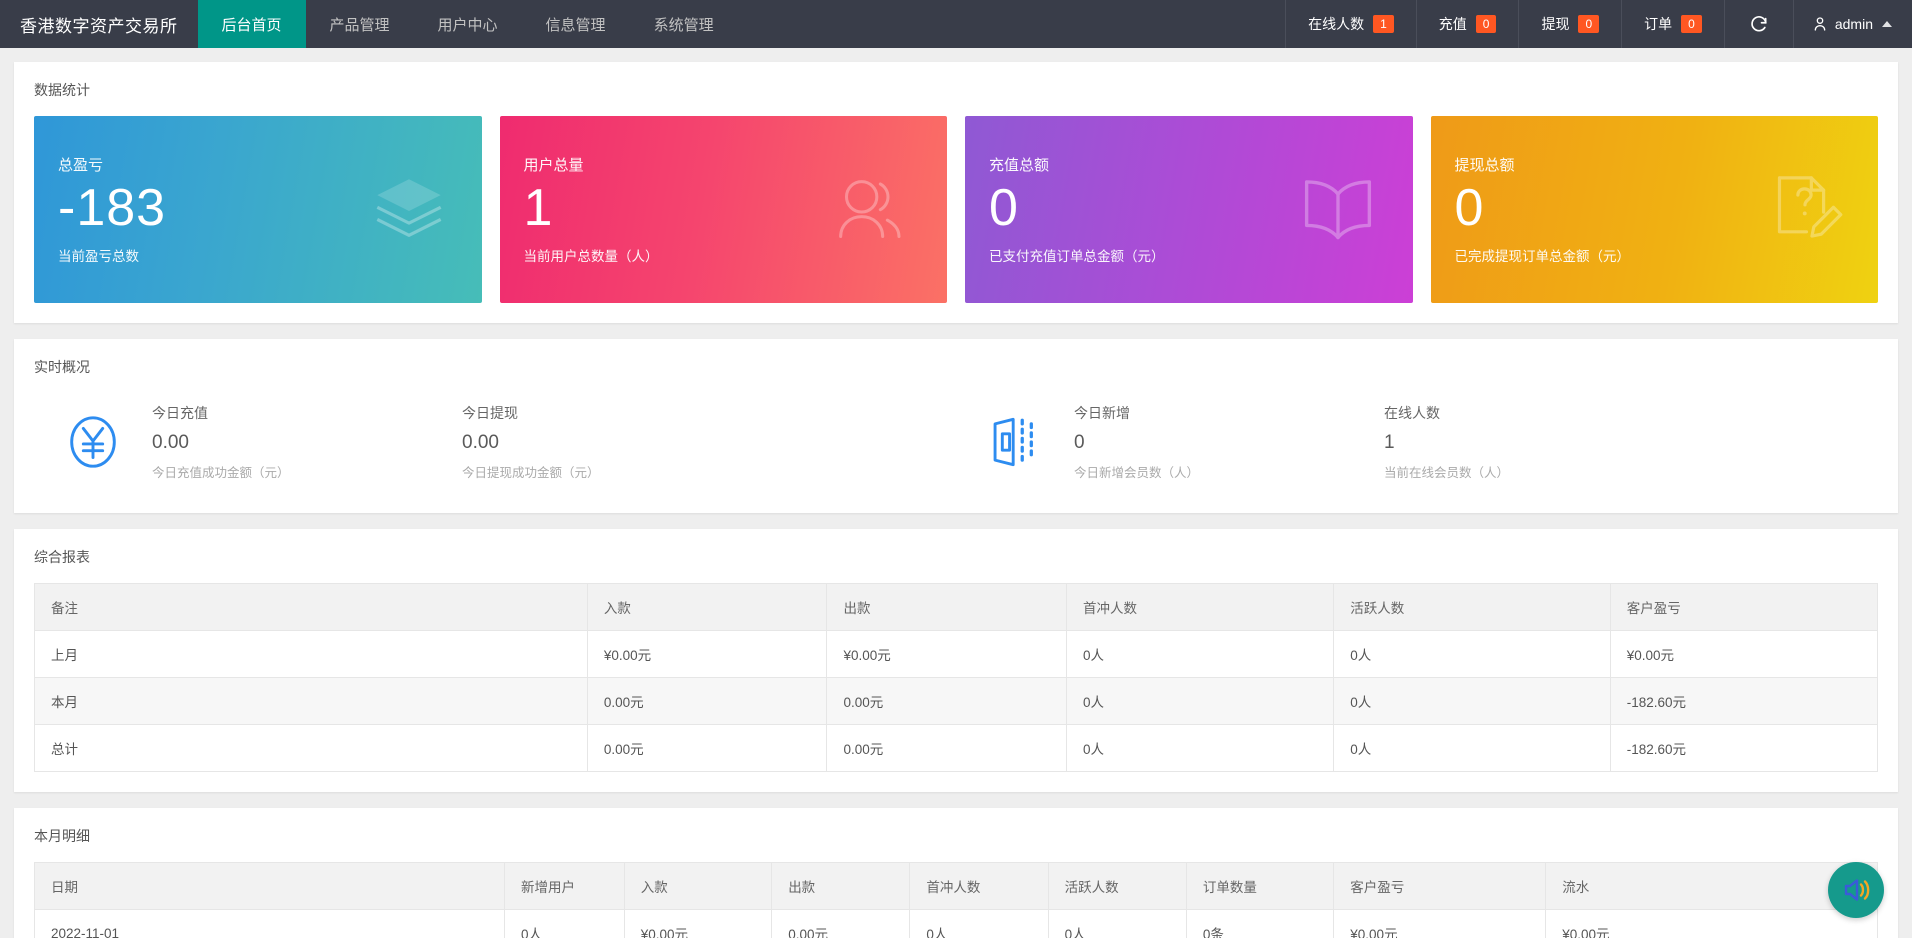  Describe the element at coordinates (531, 473) in the screenshot. I see `realtime-item-sub: 今日提现成功金额（元）` at that location.